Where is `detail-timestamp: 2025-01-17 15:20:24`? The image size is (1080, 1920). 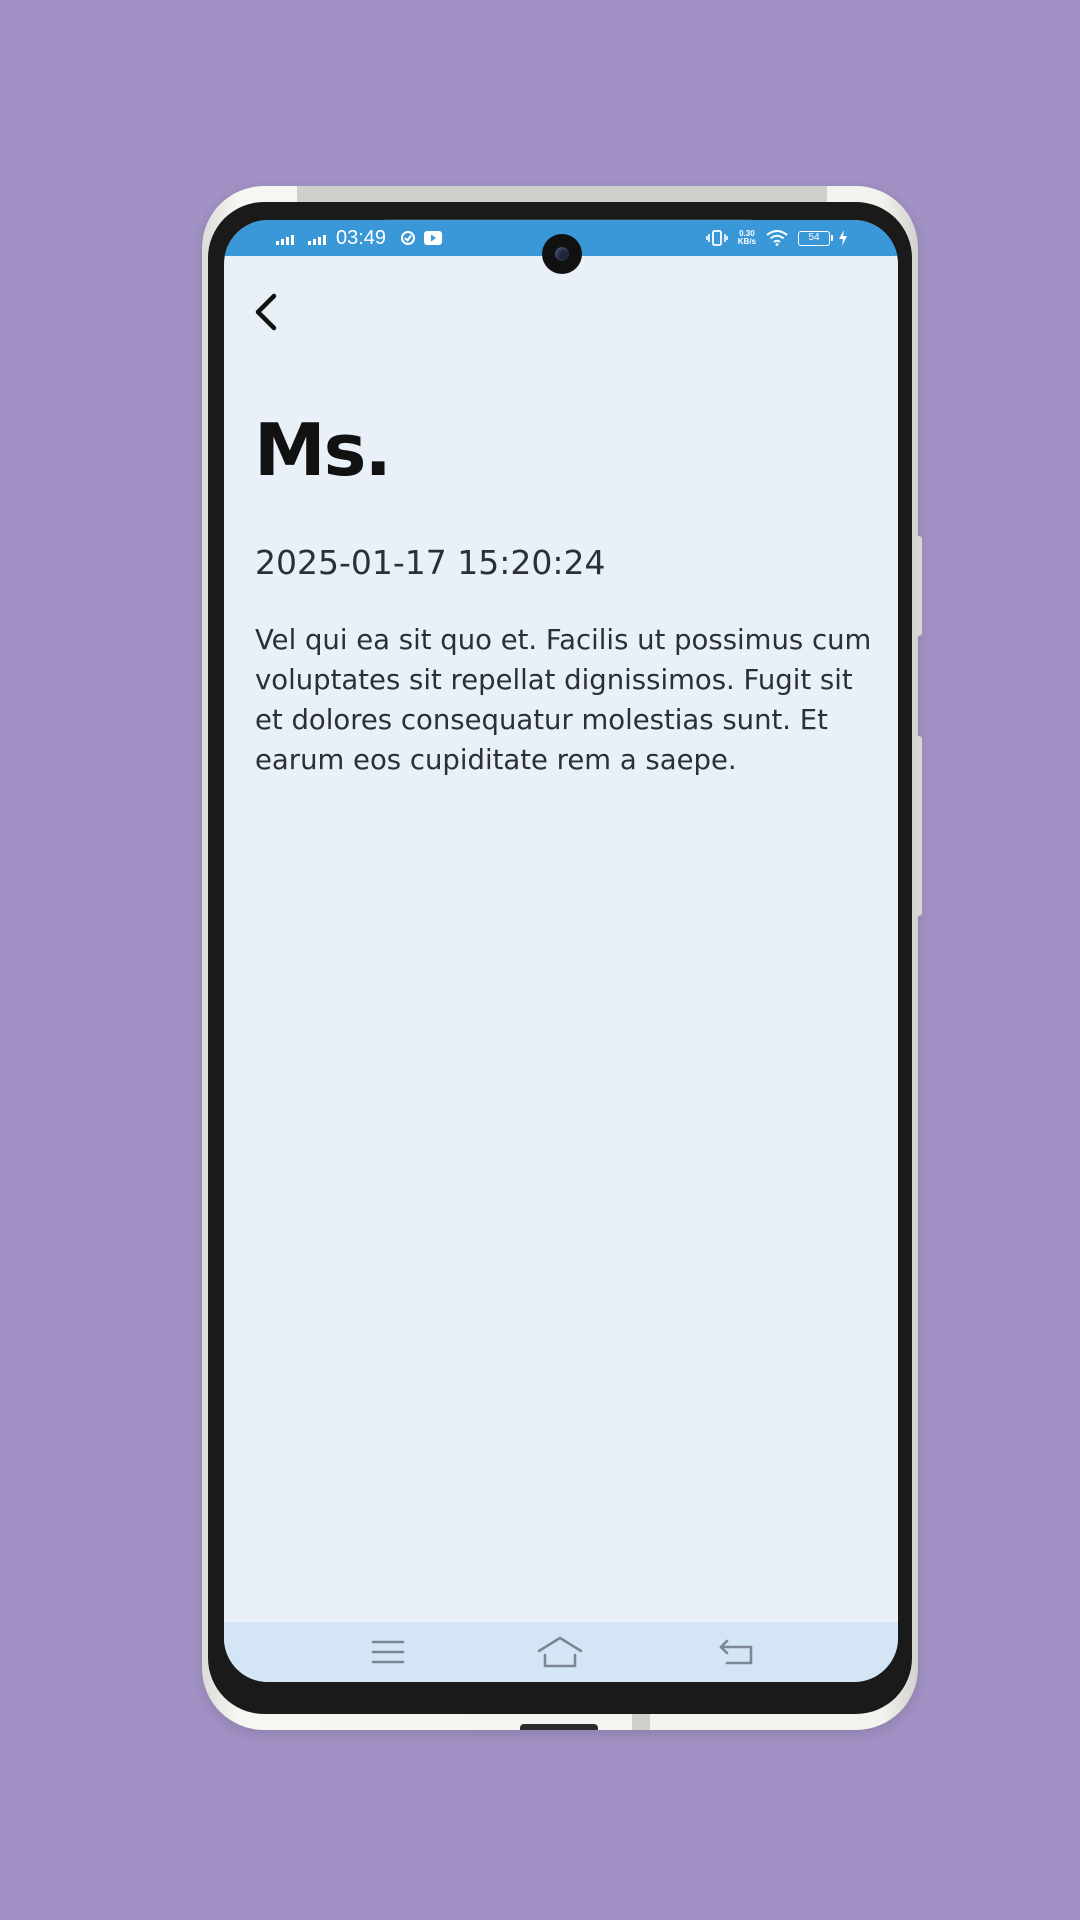 detail-timestamp: 2025-01-17 15:20:24 is located at coordinates (430, 562).